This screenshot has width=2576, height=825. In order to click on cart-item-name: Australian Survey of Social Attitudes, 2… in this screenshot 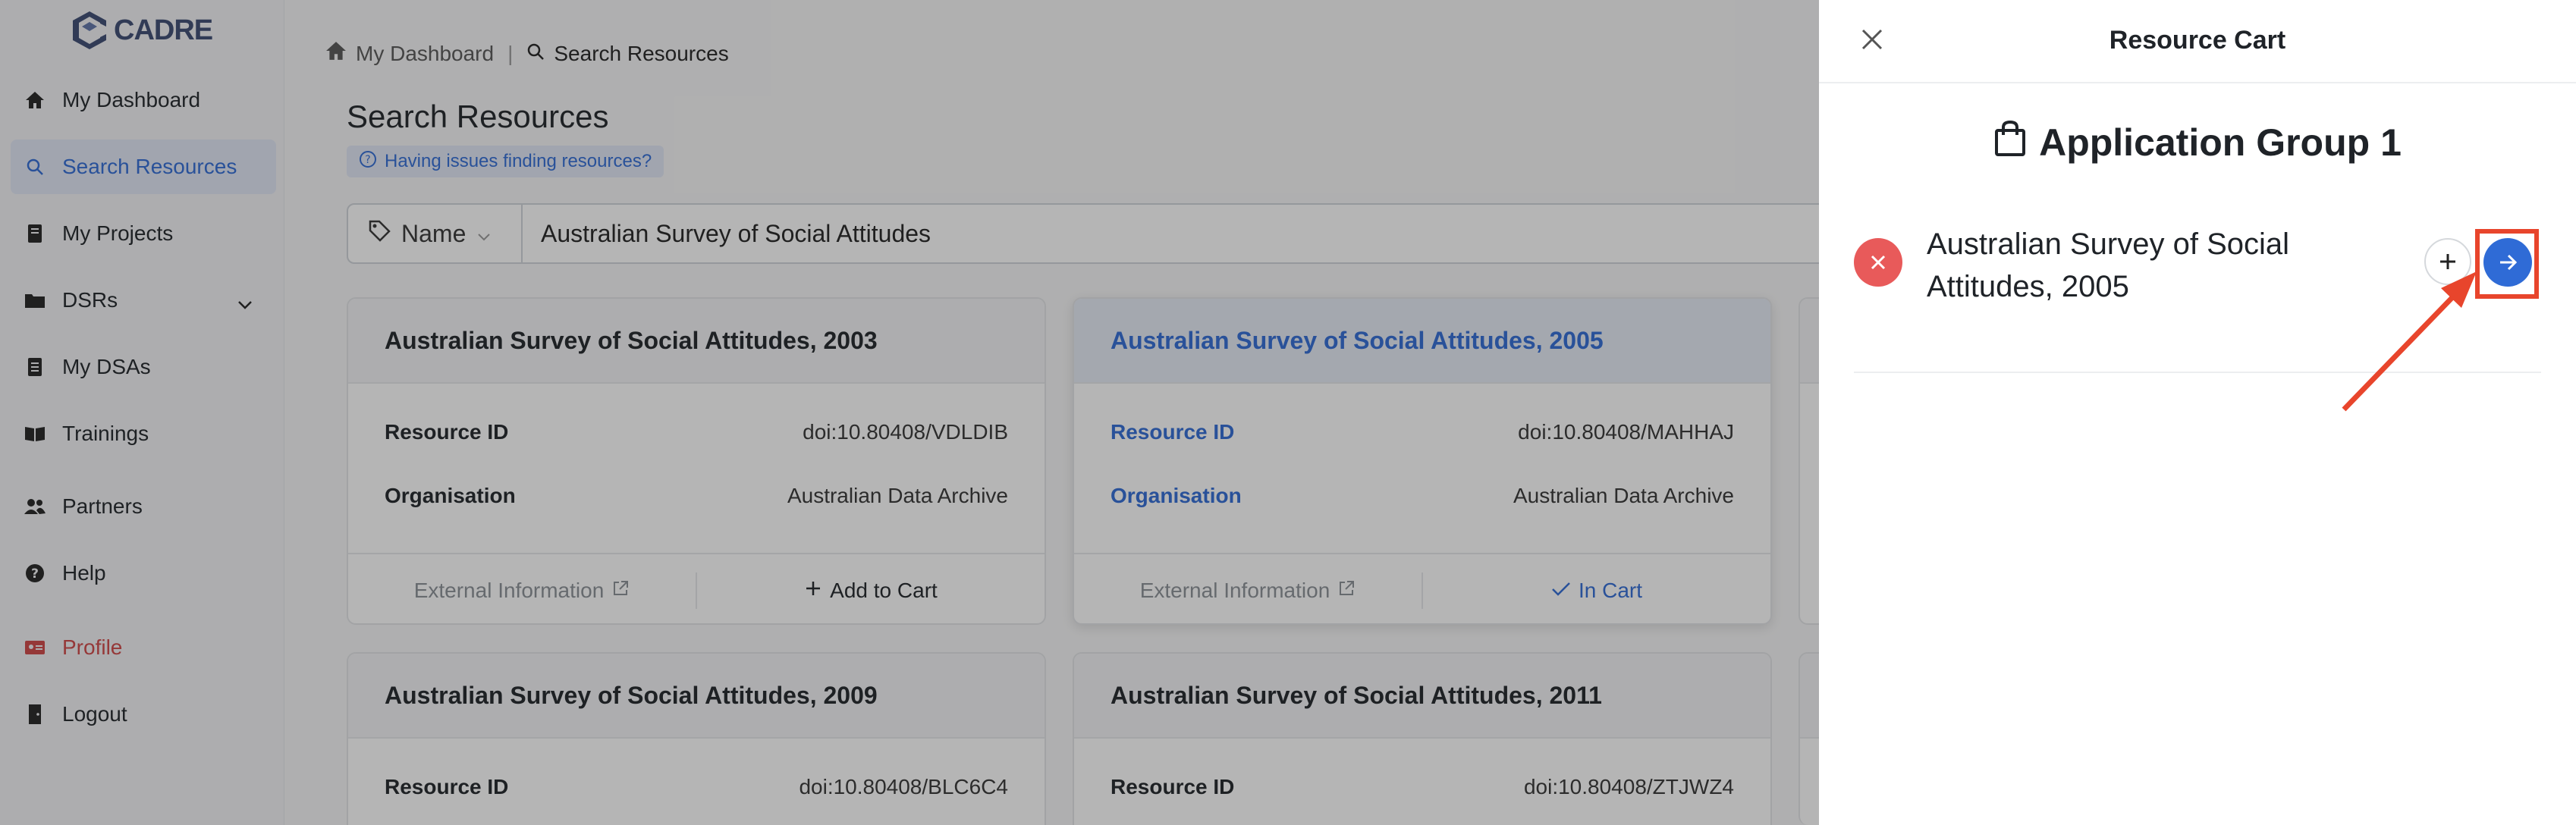, I will do `click(2108, 265)`.